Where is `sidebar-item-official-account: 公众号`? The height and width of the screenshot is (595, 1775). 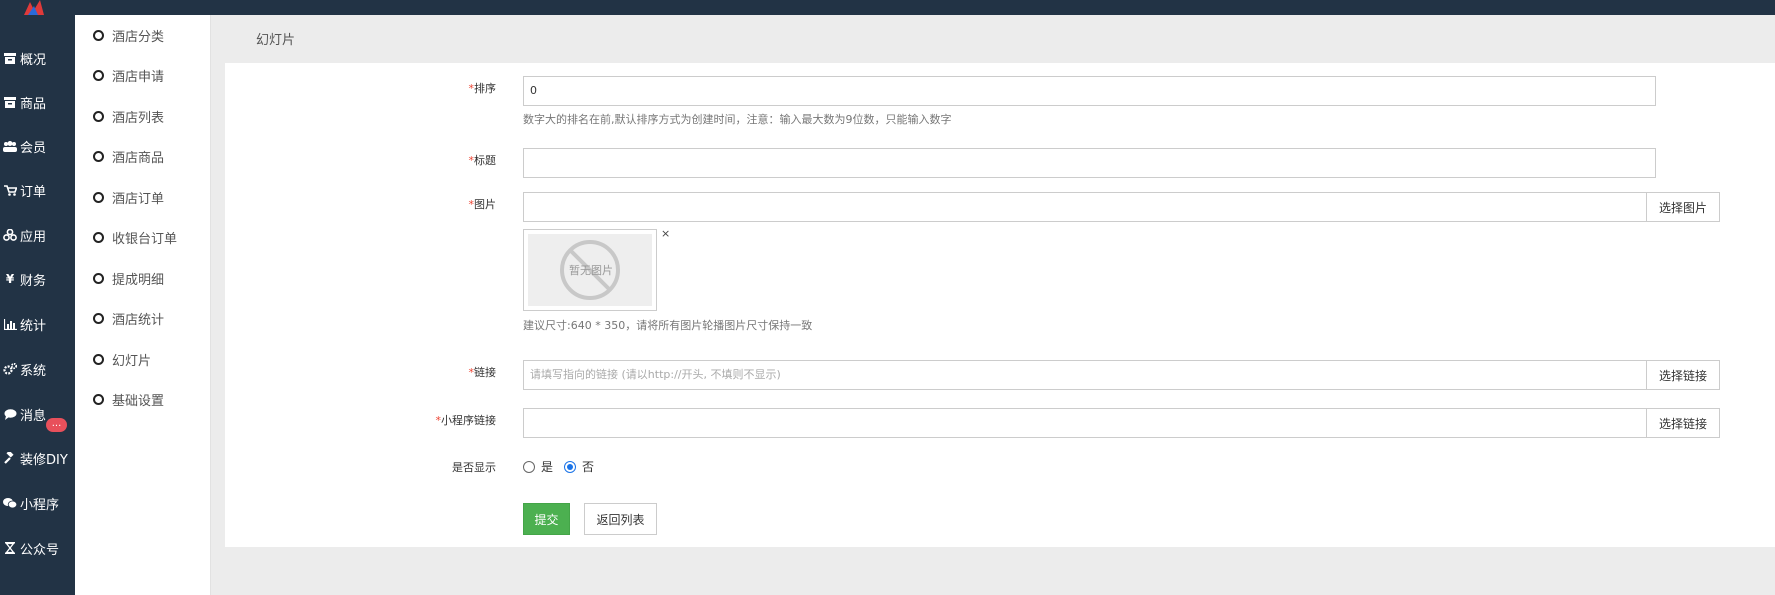
sidebar-item-official-account: 公众号 is located at coordinates (37, 548).